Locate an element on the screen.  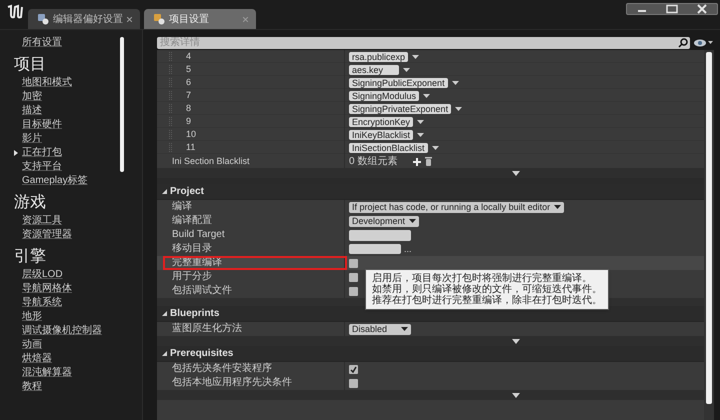
tooltip-text: 启用后，项目每次打包时将强制进行完整重编译。 is located at coordinates (482, 278).